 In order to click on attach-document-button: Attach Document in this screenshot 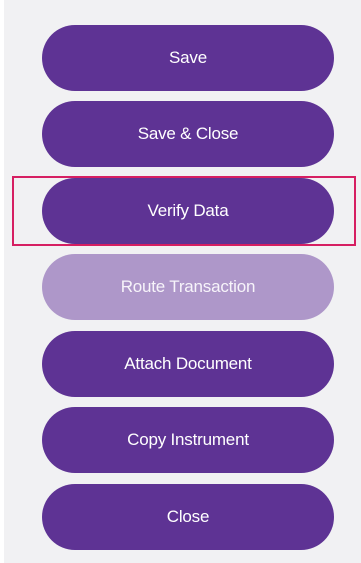, I will do `click(188, 364)`.